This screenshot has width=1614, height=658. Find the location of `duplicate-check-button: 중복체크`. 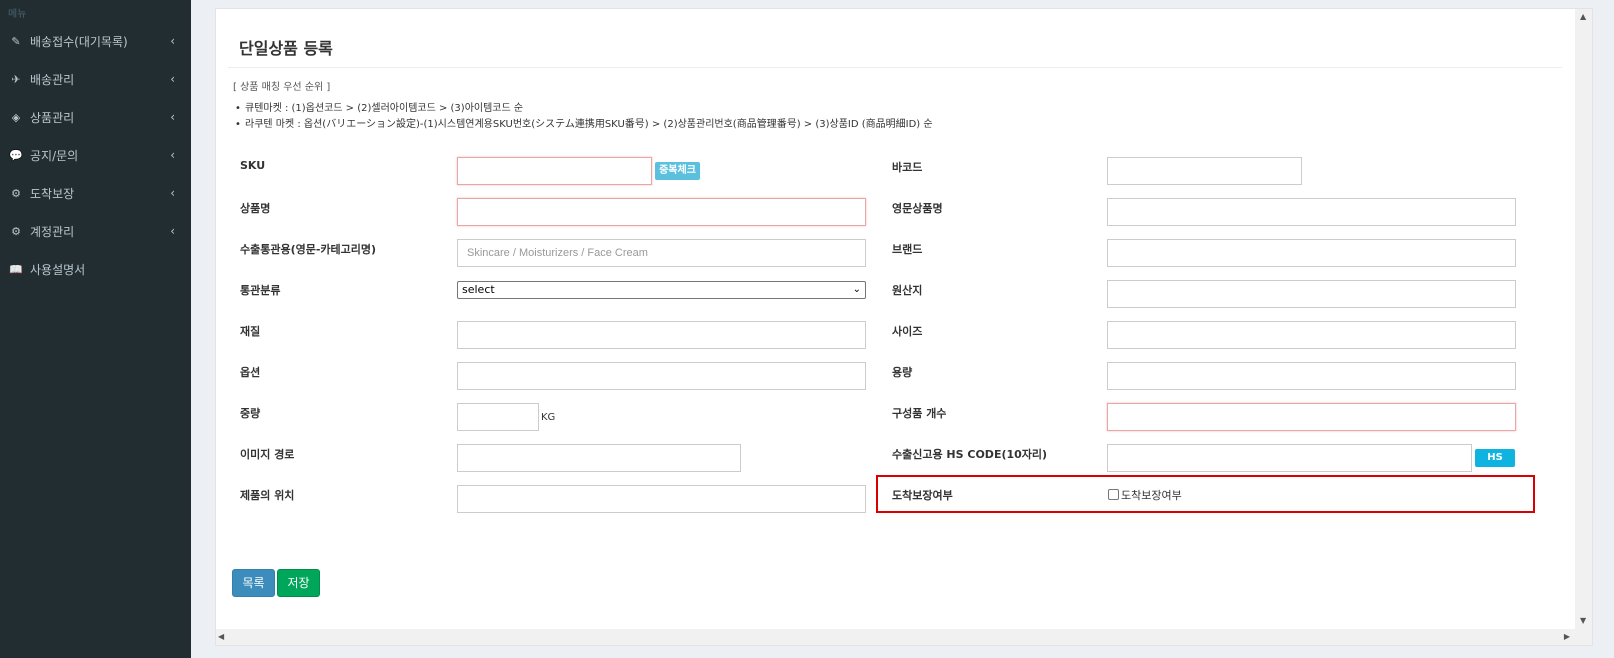

duplicate-check-button: 중복체크 is located at coordinates (677, 171).